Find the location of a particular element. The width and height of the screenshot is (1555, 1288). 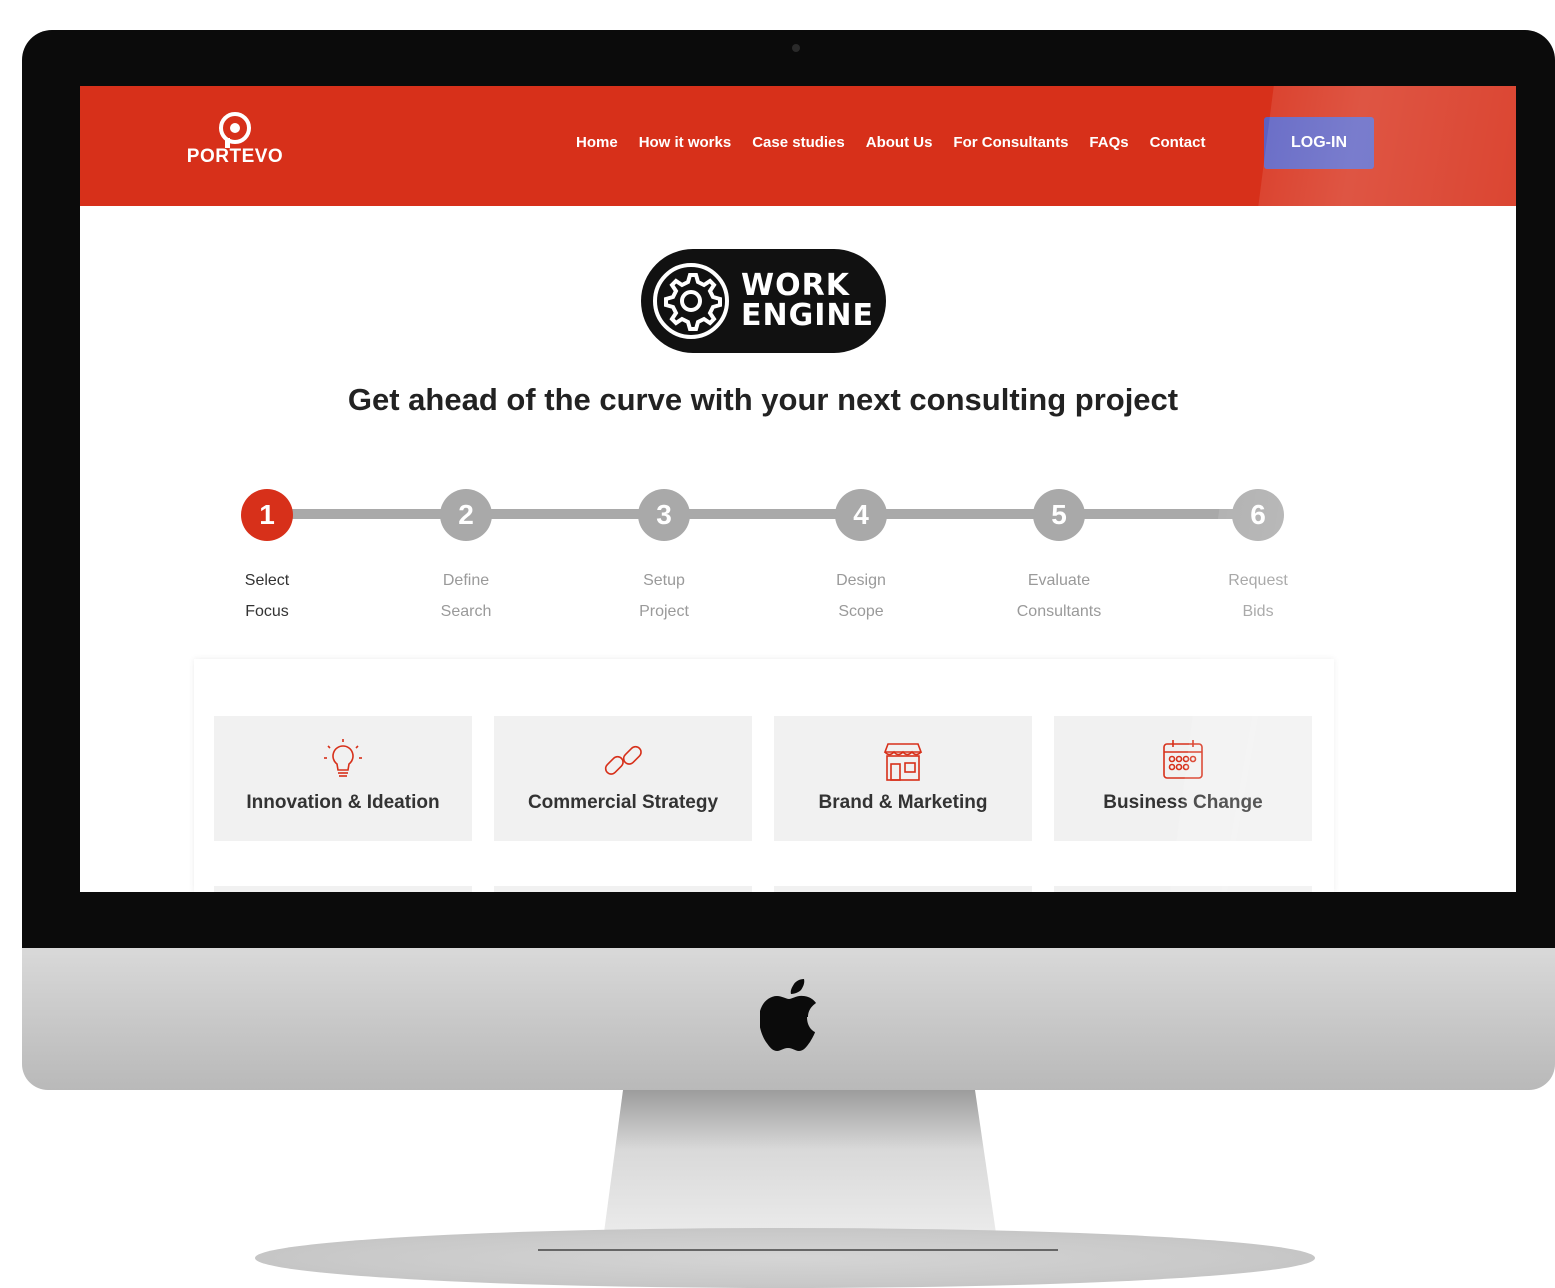

step-label-line2: Search is located at coordinates (466, 611).